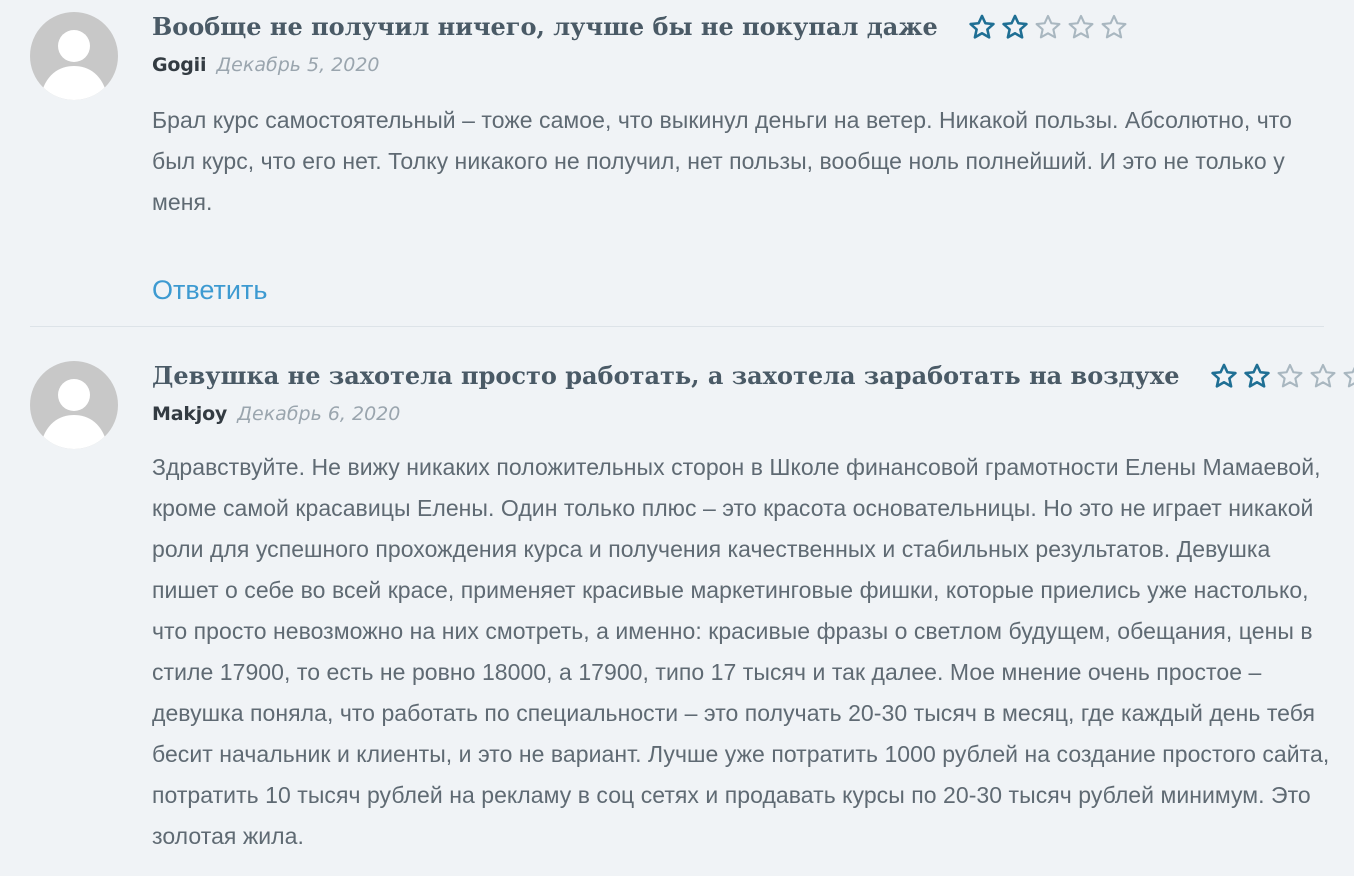 The height and width of the screenshot is (876, 1354). I want to click on review-divider, so click(677, 326).